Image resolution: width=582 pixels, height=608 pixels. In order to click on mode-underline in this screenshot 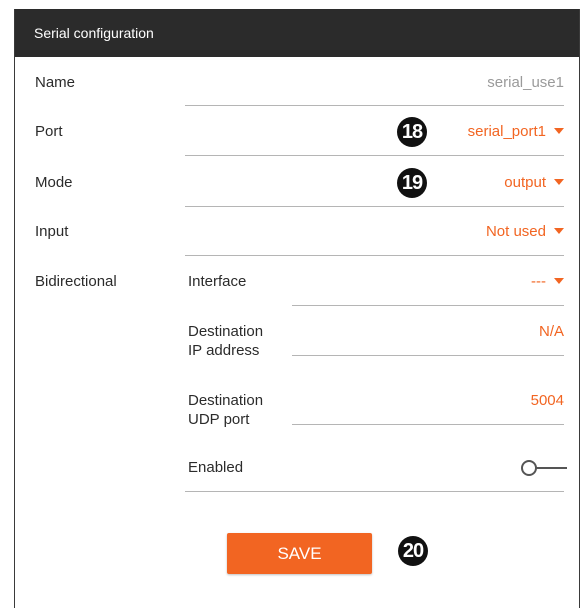, I will do `click(374, 206)`.